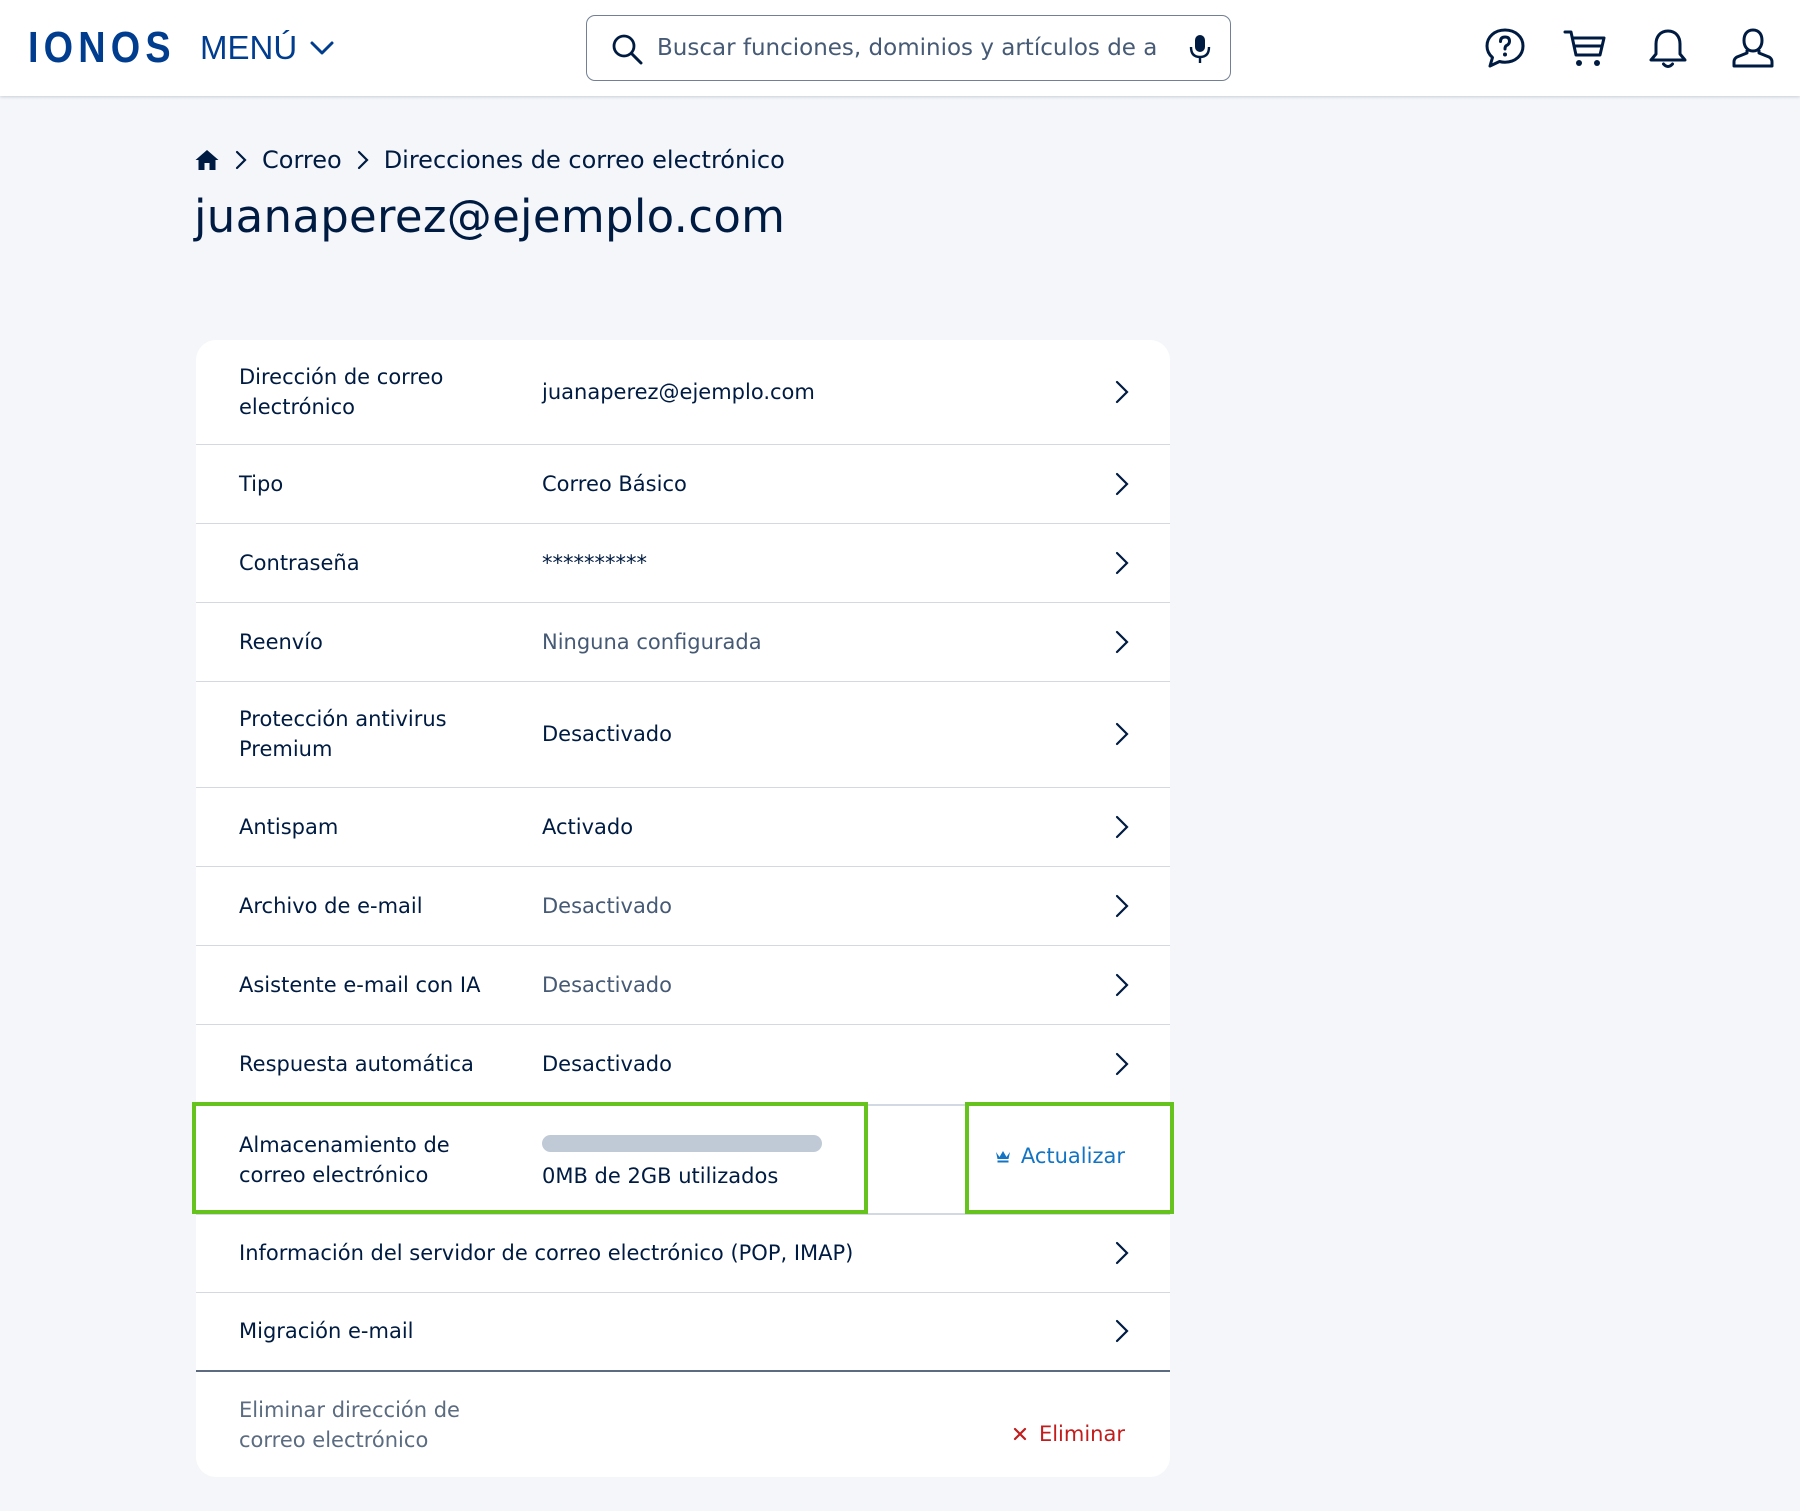 This screenshot has width=1800, height=1511. I want to click on search-icon, so click(627, 49).